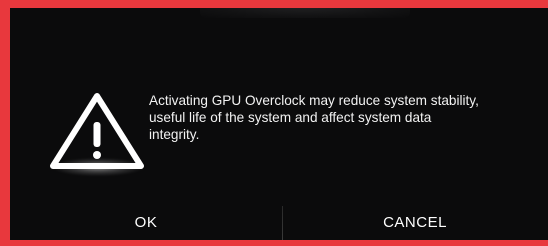 The height and width of the screenshot is (246, 548). What do you see at coordinates (146, 227) in the screenshot?
I see `ok-button: OK` at bounding box center [146, 227].